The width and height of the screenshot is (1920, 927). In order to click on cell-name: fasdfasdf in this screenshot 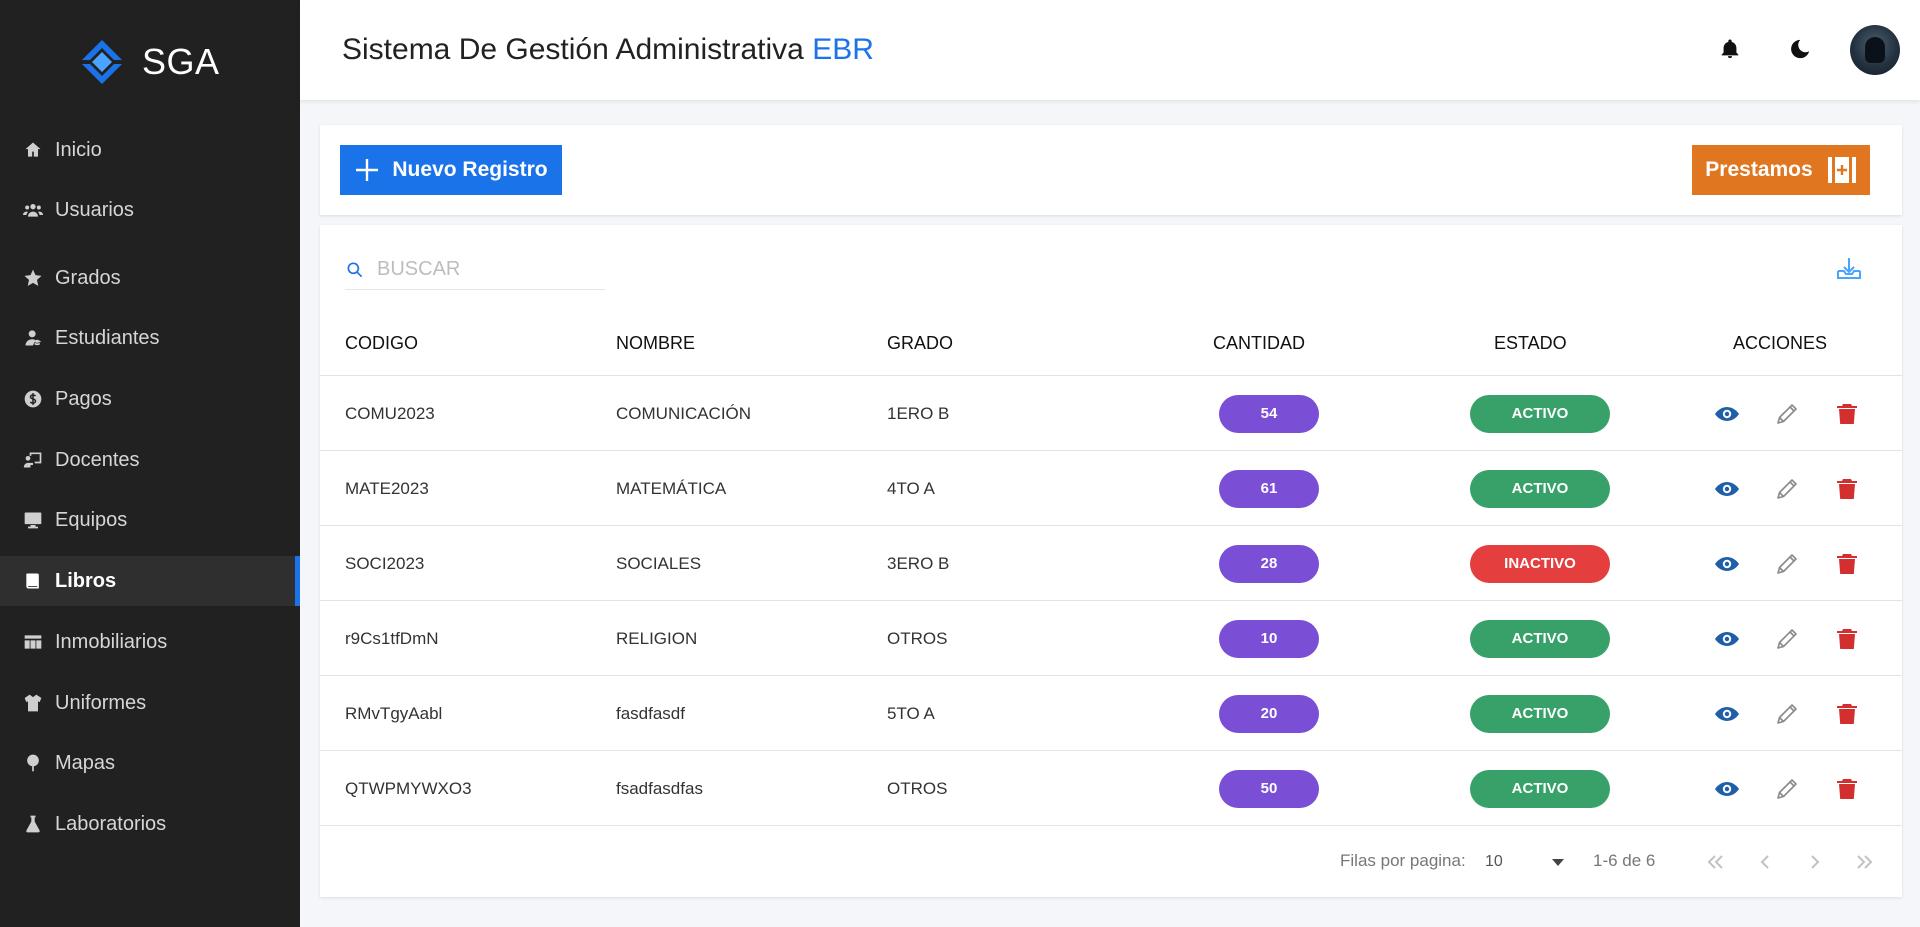, I will do `click(650, 713)`.